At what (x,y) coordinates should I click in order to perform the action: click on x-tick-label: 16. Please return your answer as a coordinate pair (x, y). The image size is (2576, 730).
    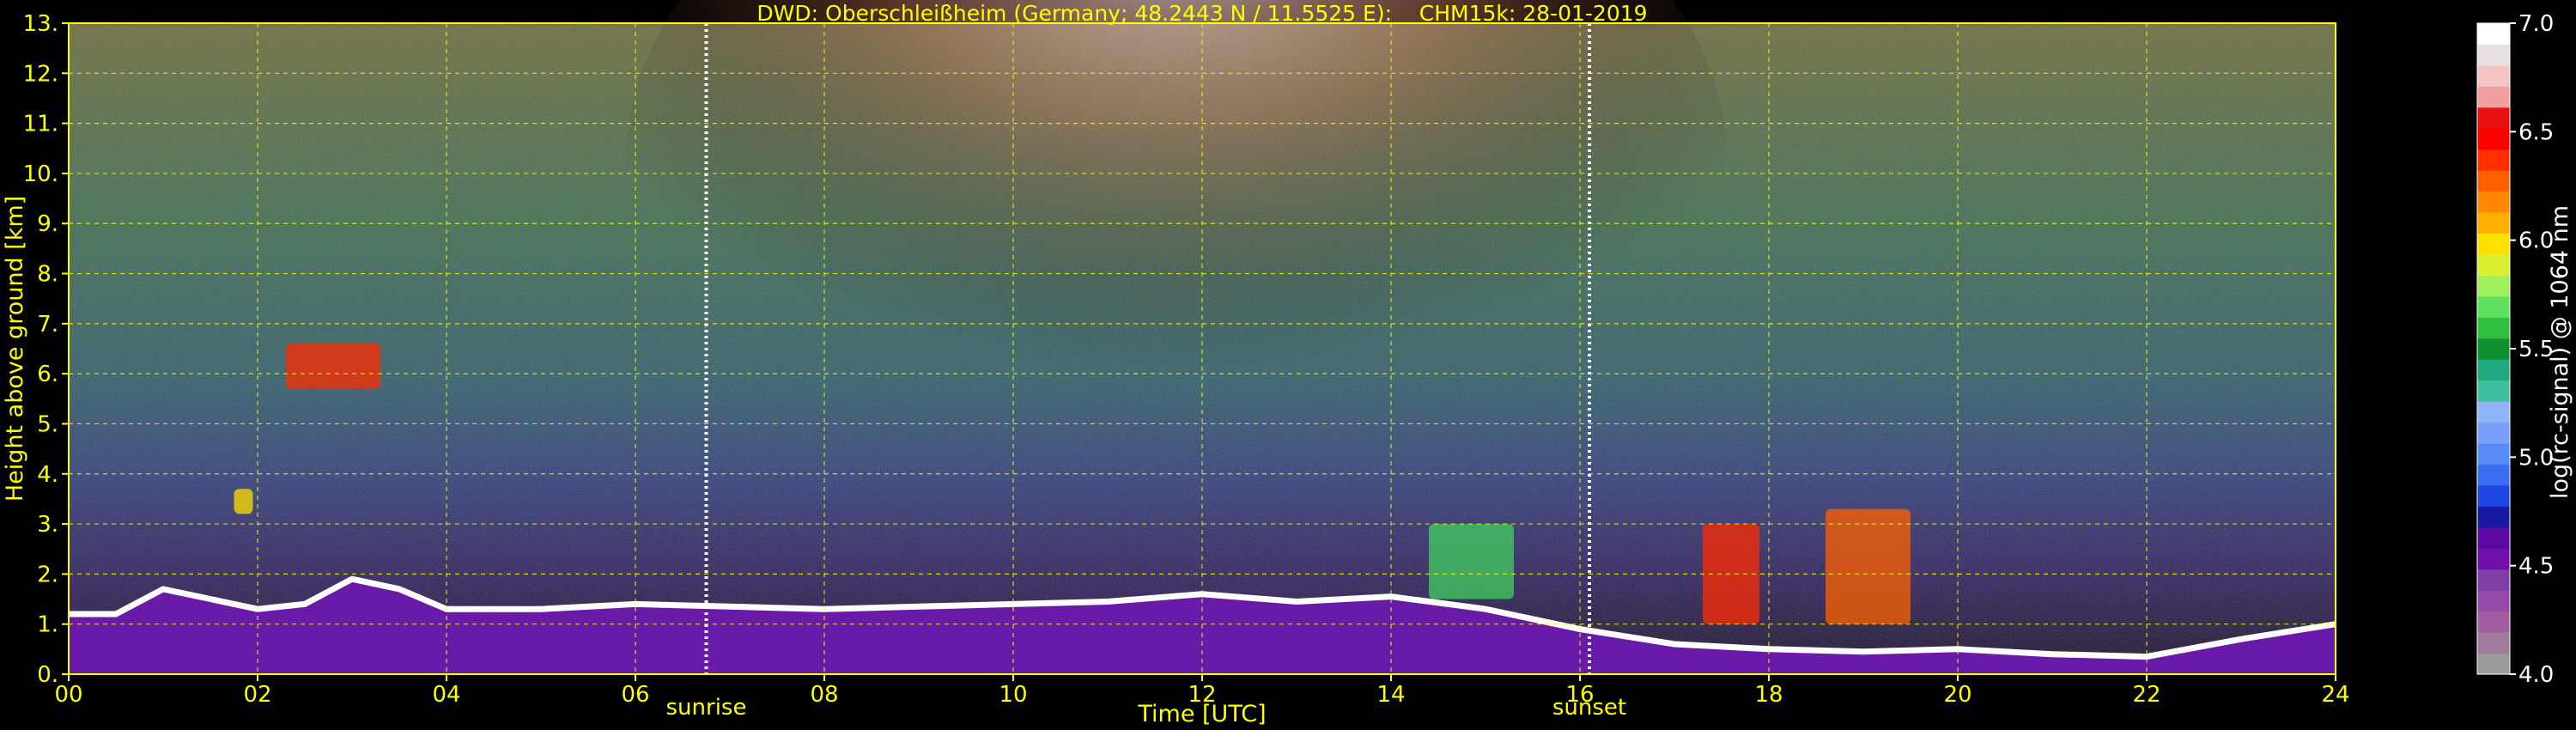
    Looking at the image, I should click on (1579, 695).